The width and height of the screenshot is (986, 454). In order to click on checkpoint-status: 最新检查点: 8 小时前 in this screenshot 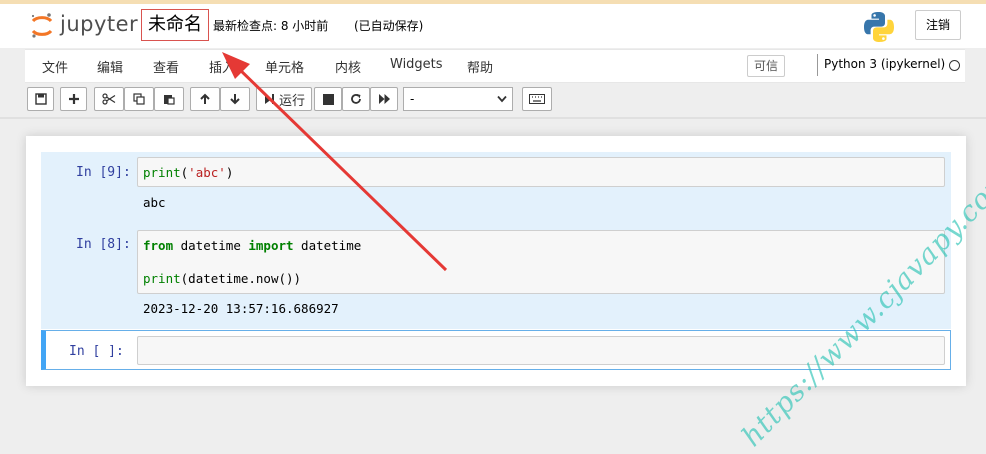, I will do `click(271, 26)`.